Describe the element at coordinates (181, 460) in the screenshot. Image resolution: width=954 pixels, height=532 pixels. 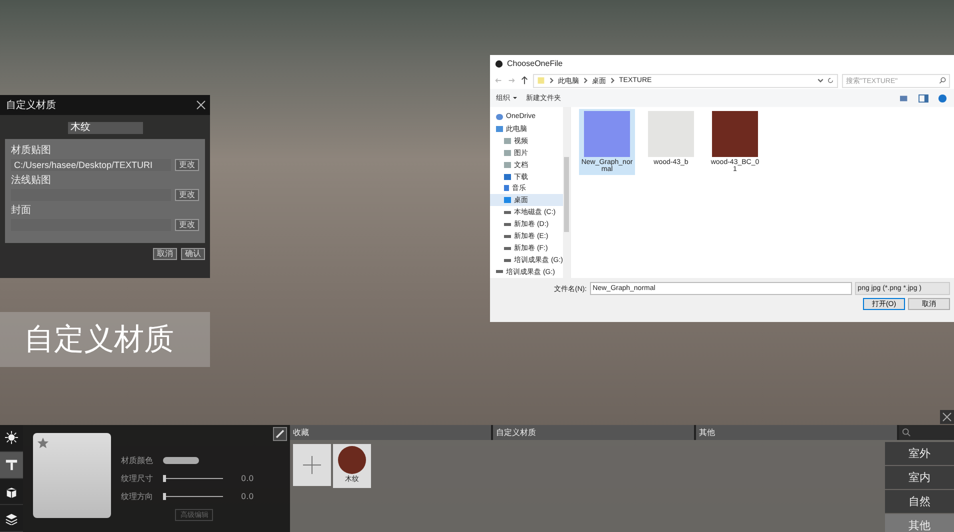
I see `color-swatch` at that location.